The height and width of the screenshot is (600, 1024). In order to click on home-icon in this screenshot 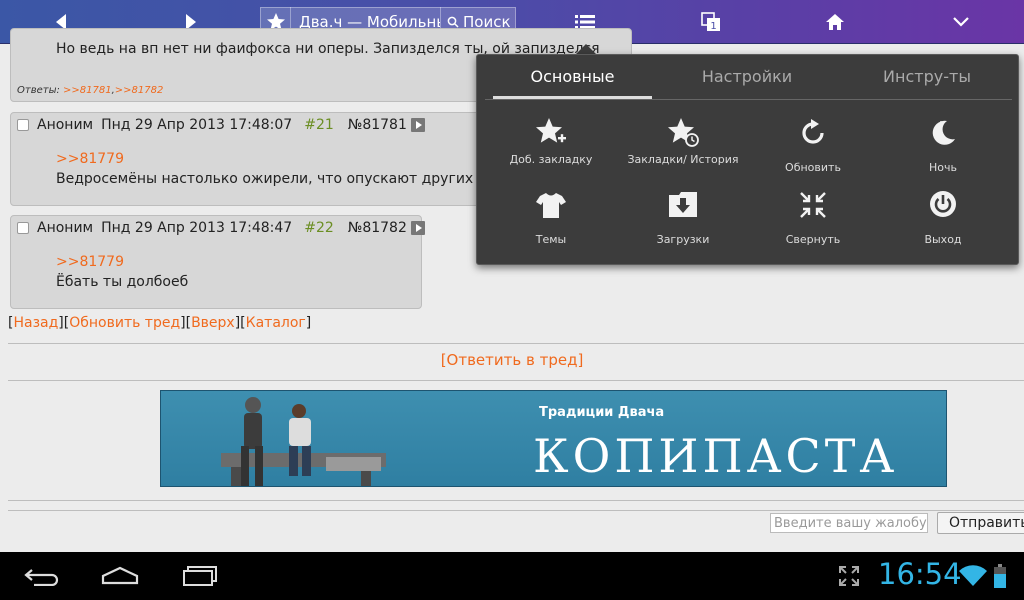, I will do `click(835, 22)`.